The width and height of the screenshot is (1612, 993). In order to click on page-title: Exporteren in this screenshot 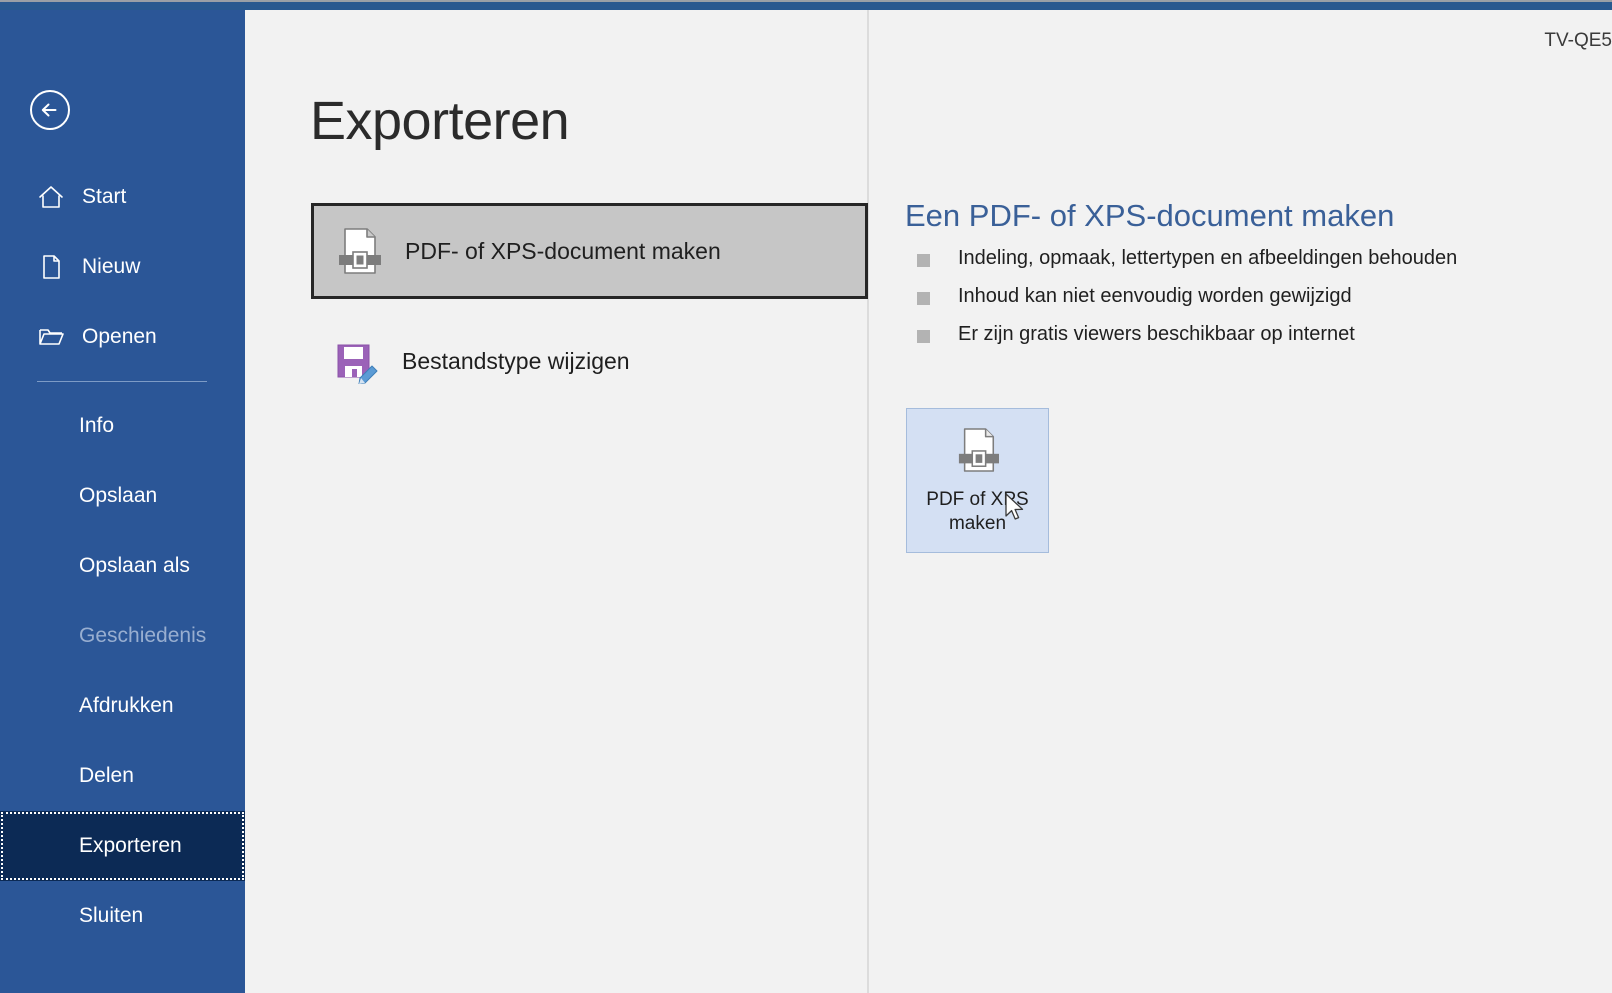, I will do `click(440, 121)`.